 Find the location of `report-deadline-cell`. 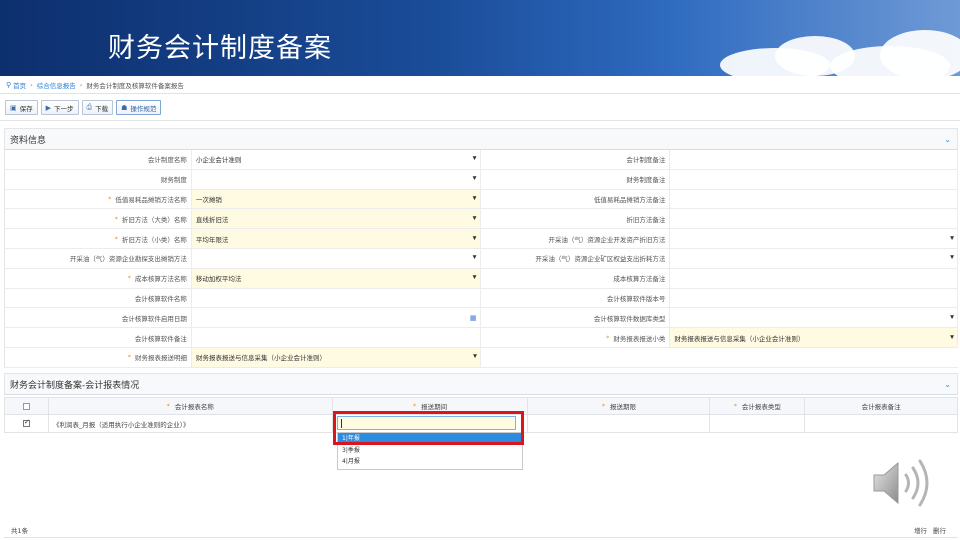

report-deadline-cell is located at coordinates (619, 423).